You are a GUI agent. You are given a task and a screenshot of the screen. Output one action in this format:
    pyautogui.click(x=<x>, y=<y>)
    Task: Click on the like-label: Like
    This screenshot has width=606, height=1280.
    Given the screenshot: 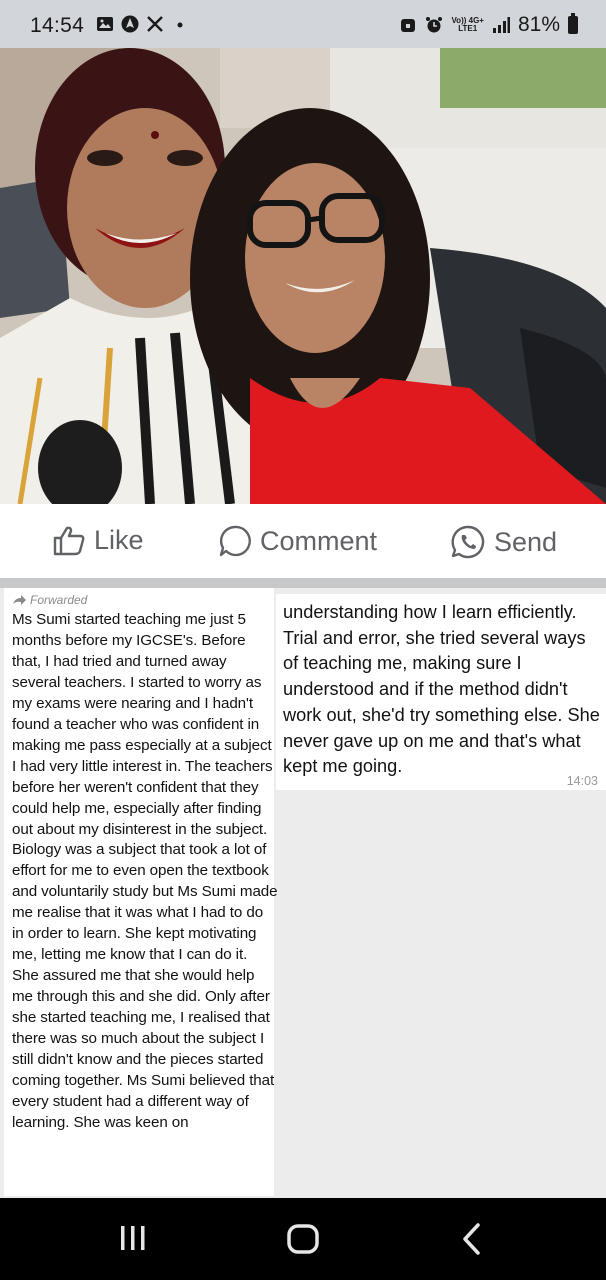 What is the action you would take?
    pyautogui.click(x=119, y=539)
    